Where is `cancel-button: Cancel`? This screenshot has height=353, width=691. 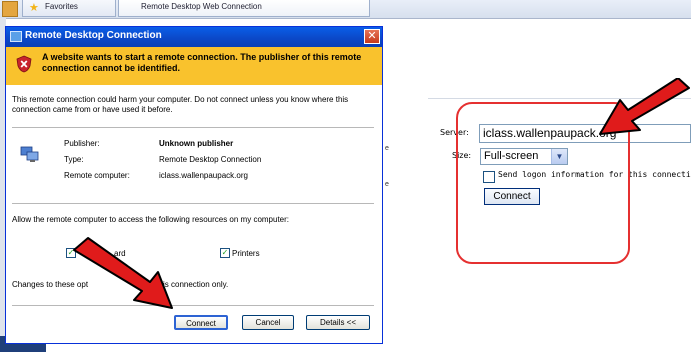 cancel-button: Cancel is located at coordinates (268, 322).